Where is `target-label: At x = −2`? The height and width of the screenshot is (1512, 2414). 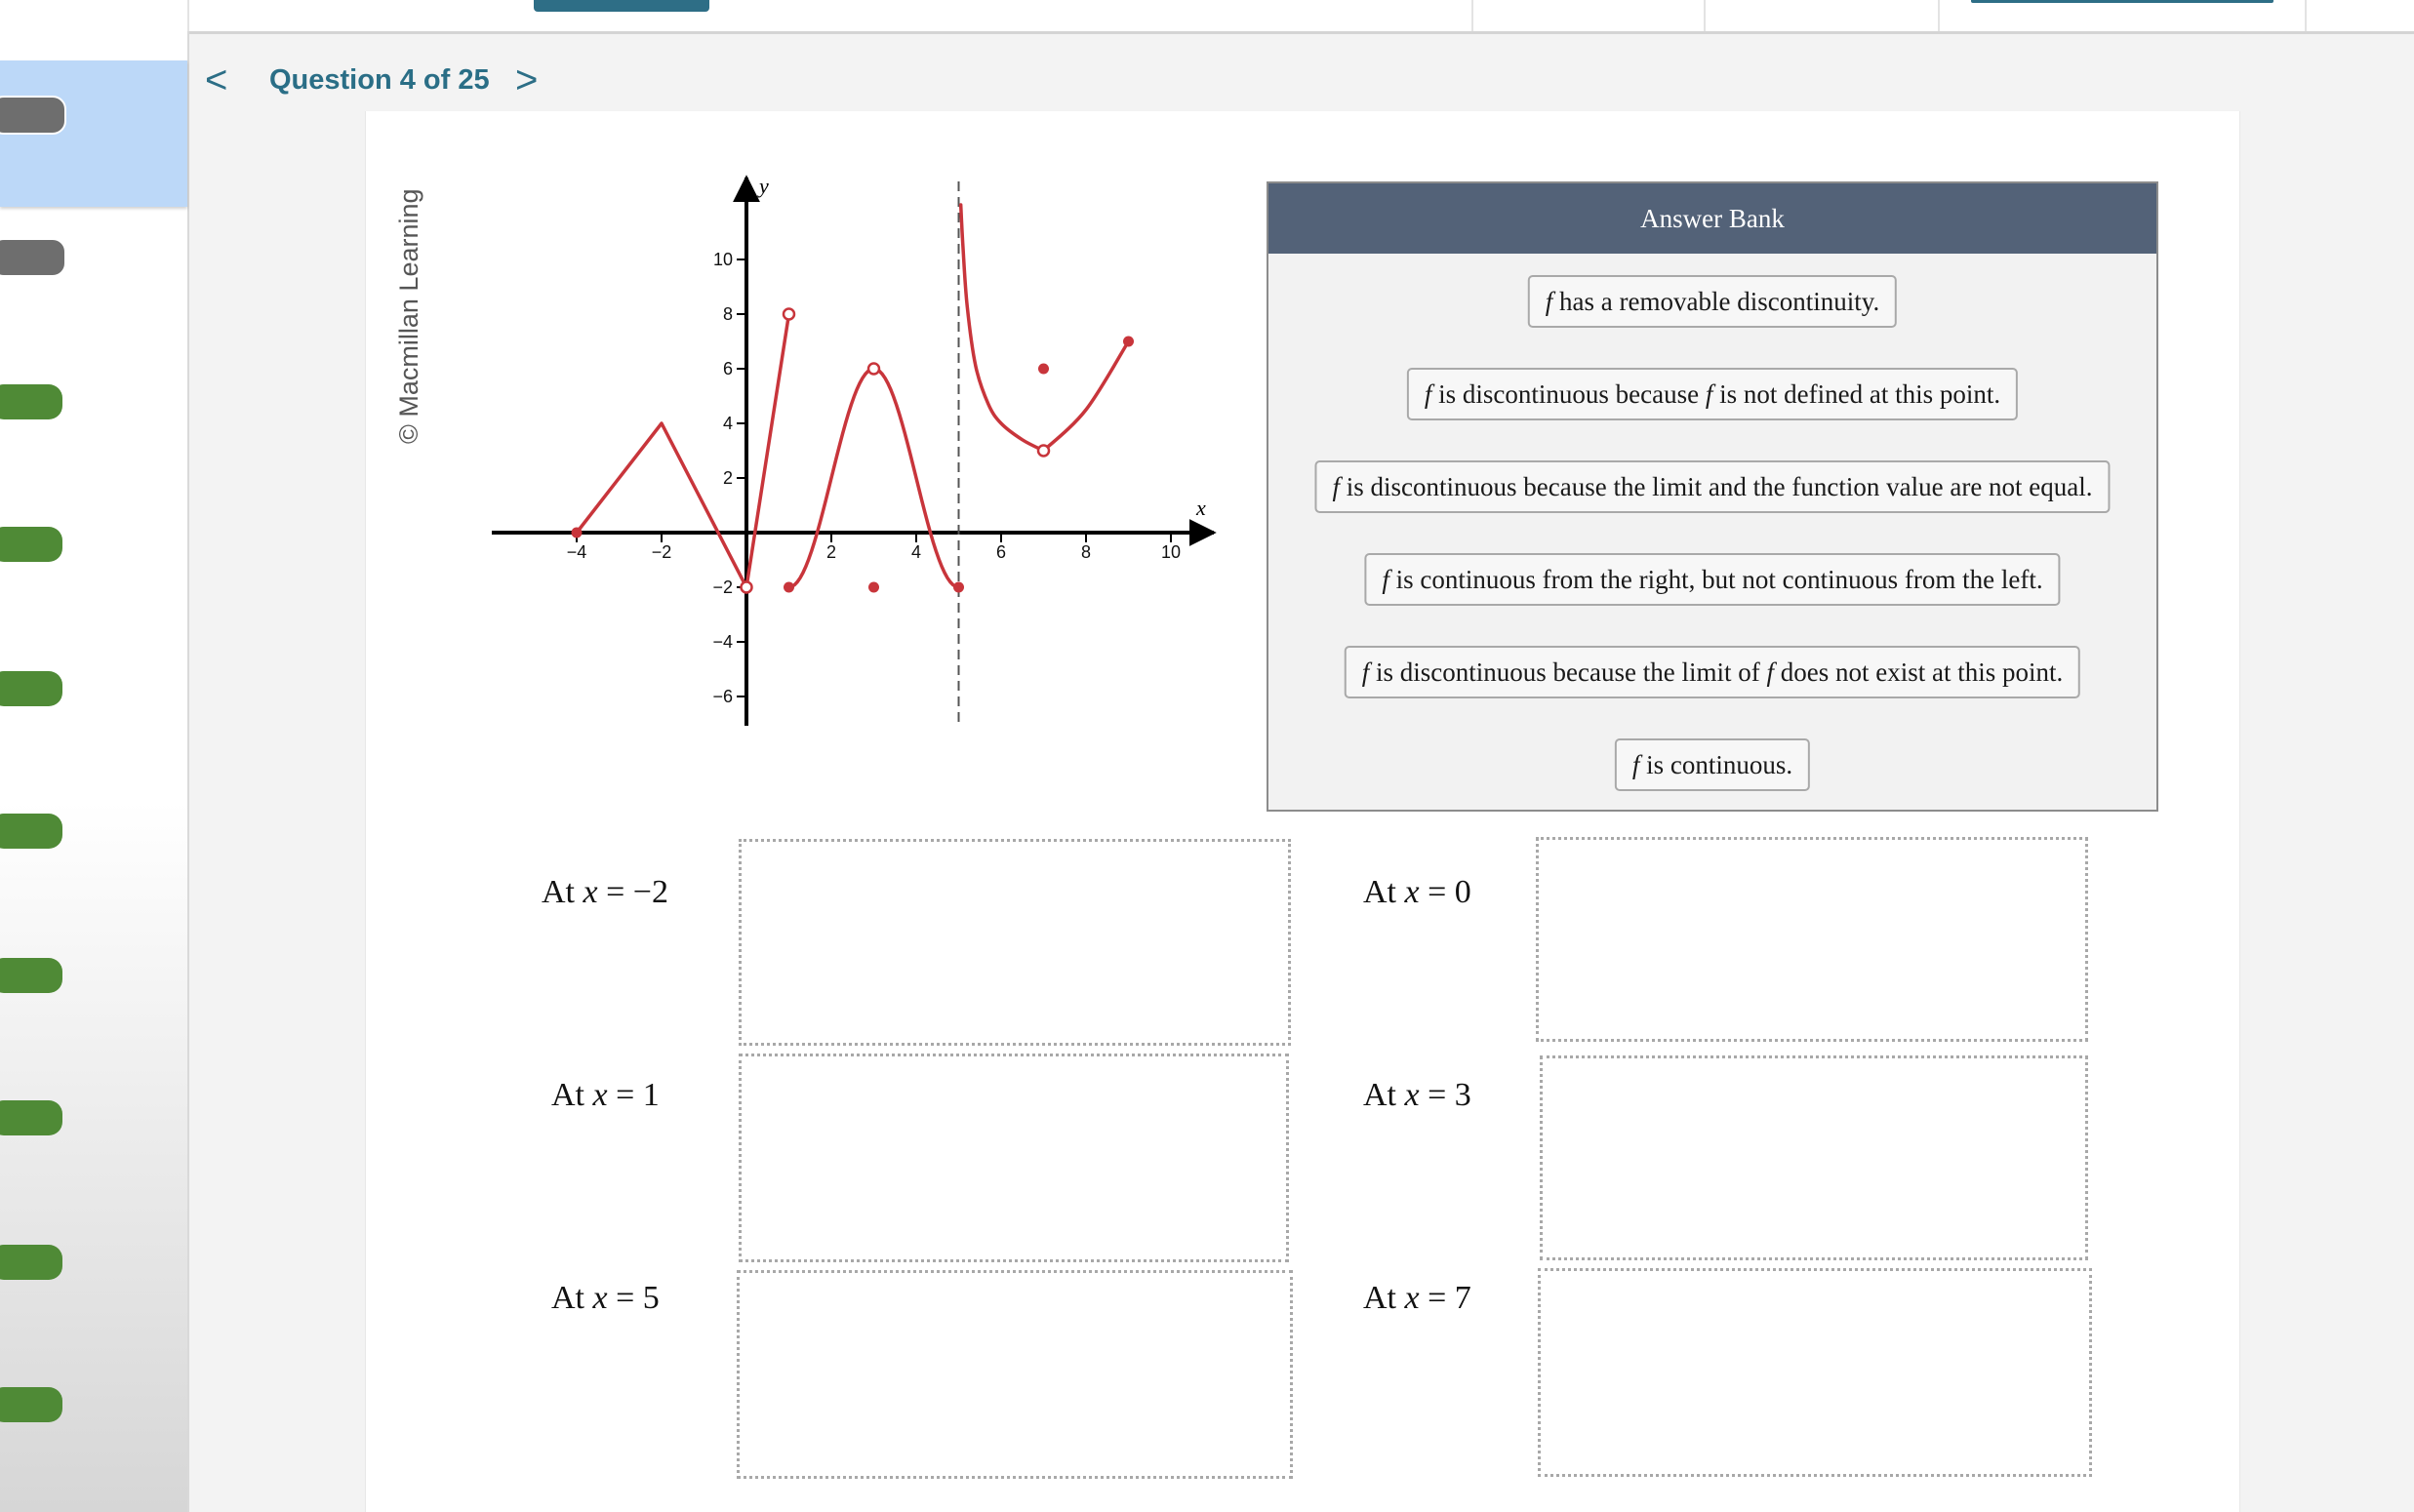
target-label: At x = −2 is located at coordinates (605, 892).